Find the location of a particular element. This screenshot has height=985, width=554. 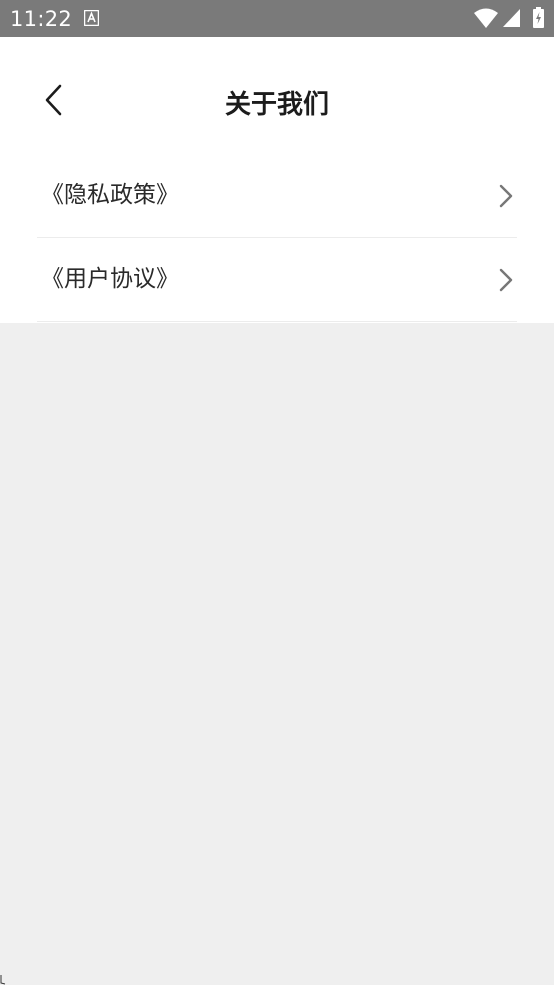

wifi-icon is located at coordinates (486, 18).